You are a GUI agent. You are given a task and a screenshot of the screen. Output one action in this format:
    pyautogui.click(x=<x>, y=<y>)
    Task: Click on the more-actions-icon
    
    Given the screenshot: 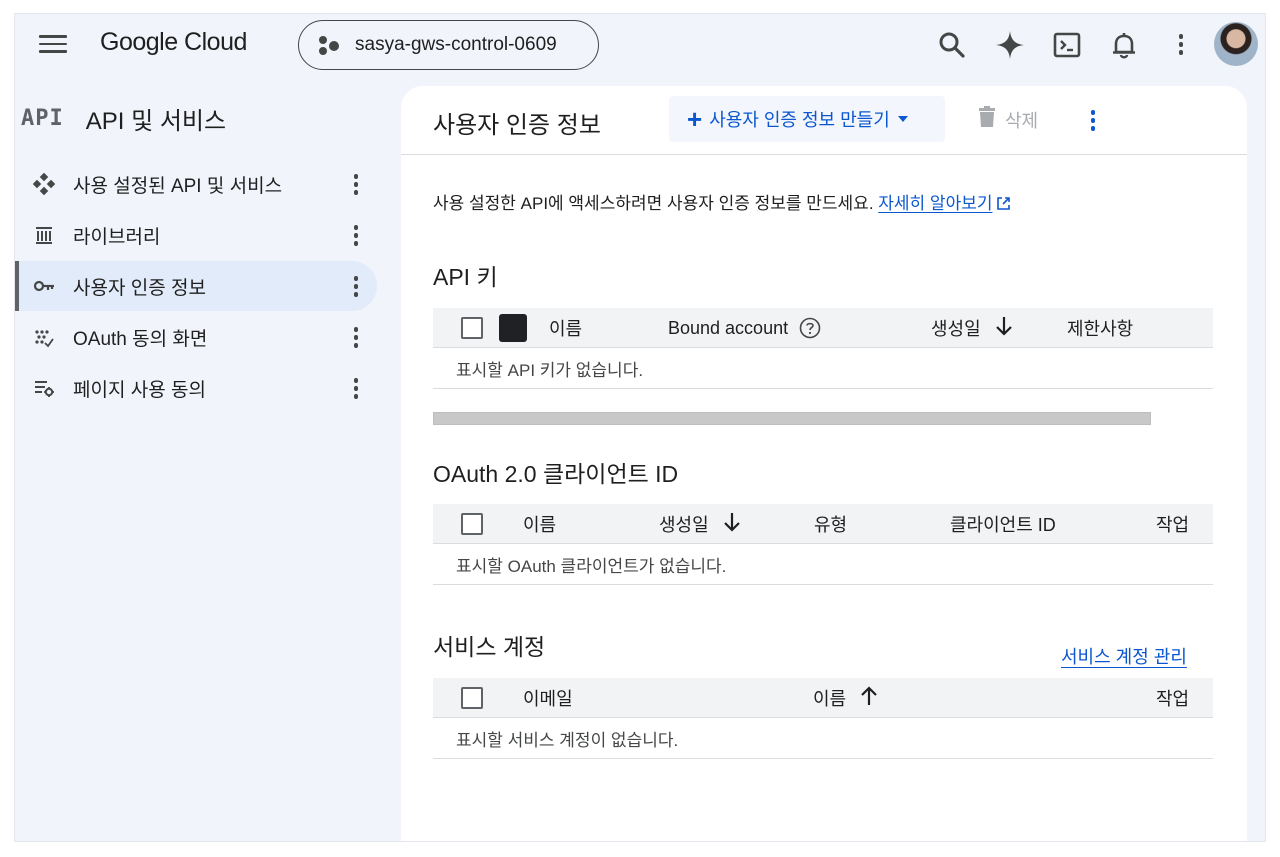 What is the action you would take?
    pyautogui.click(x=1093, y=121)
    